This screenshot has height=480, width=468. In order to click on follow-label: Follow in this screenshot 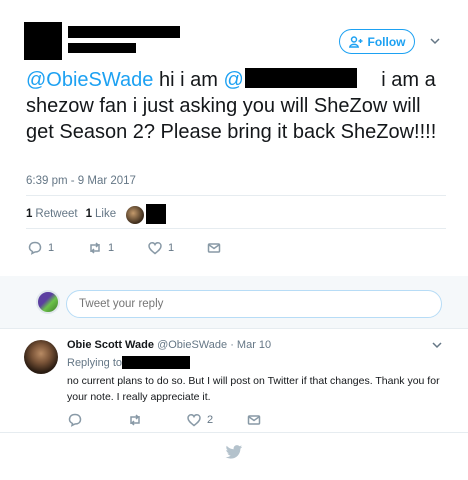, I will do `click(386, 41)`.